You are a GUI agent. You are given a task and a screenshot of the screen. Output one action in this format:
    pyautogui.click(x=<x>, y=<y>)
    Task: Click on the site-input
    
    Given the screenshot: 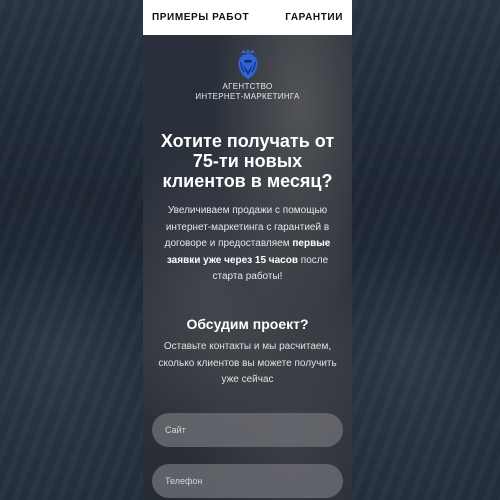 What is the action you would take?
    pyautogui.click(x=247, y=430)
    